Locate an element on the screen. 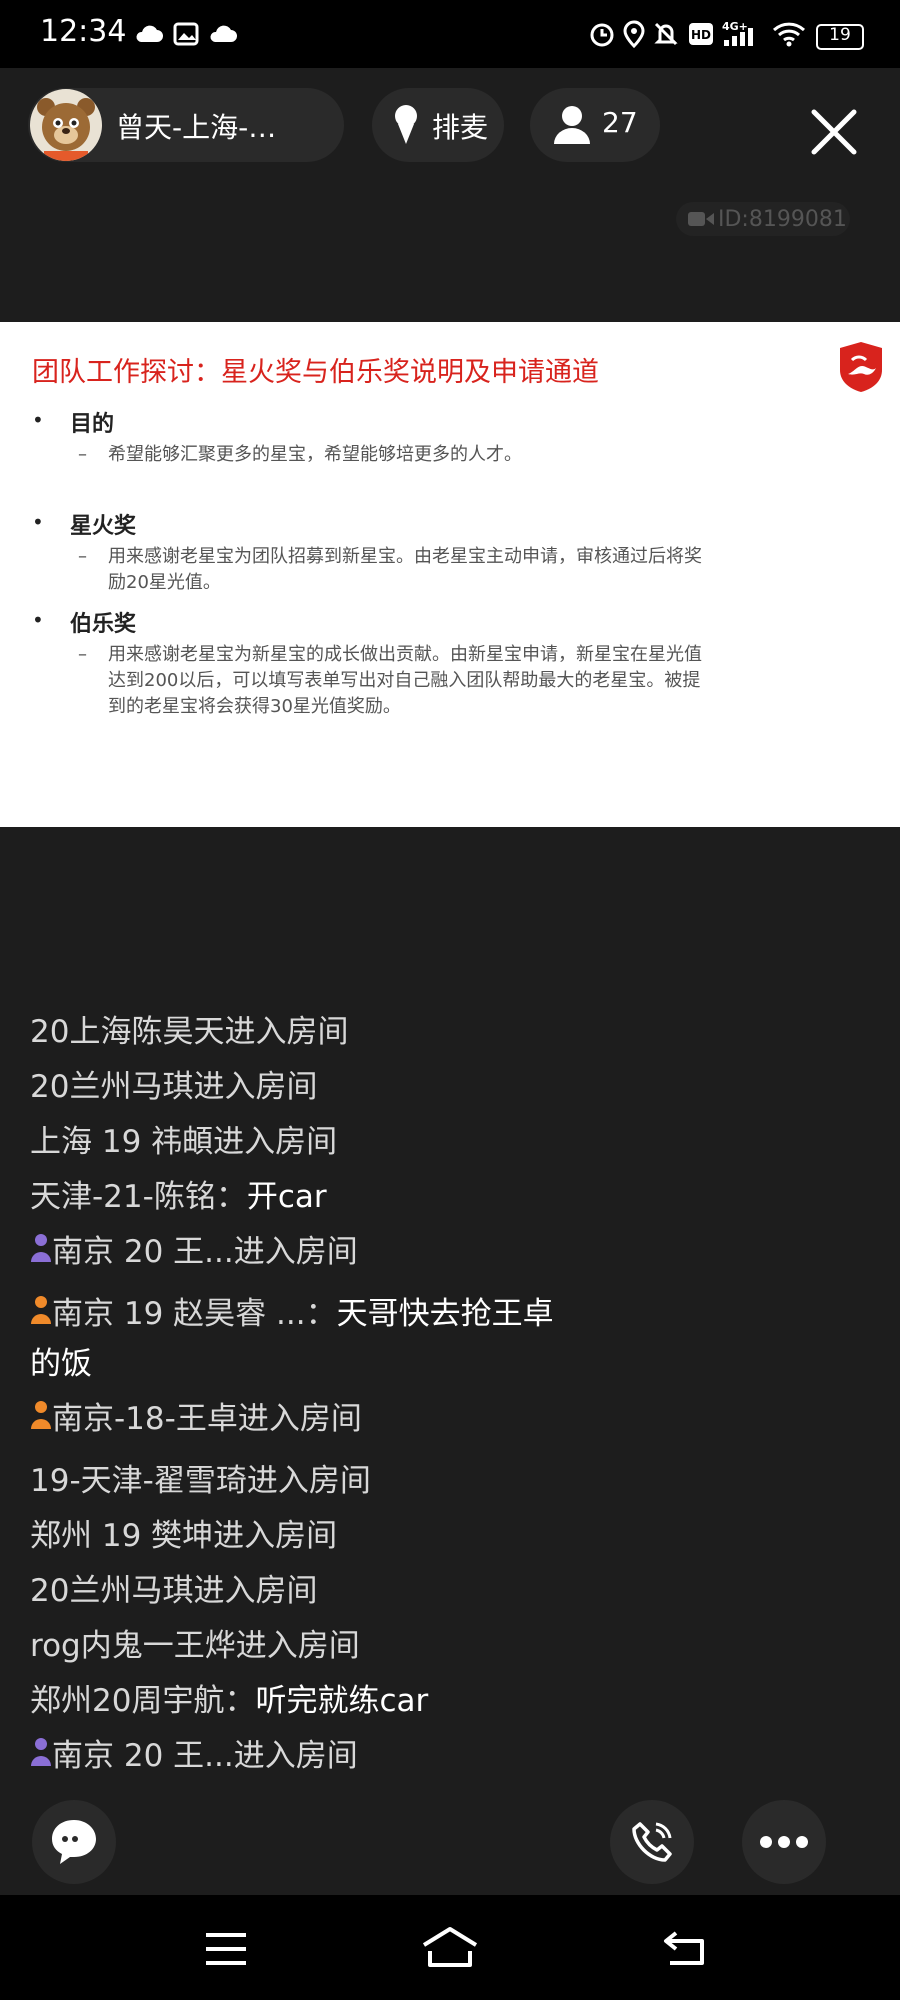 The image size is (900, 2000). chat-item: 天津-21-陈铭：开car is located at coordinates (178, 1193).